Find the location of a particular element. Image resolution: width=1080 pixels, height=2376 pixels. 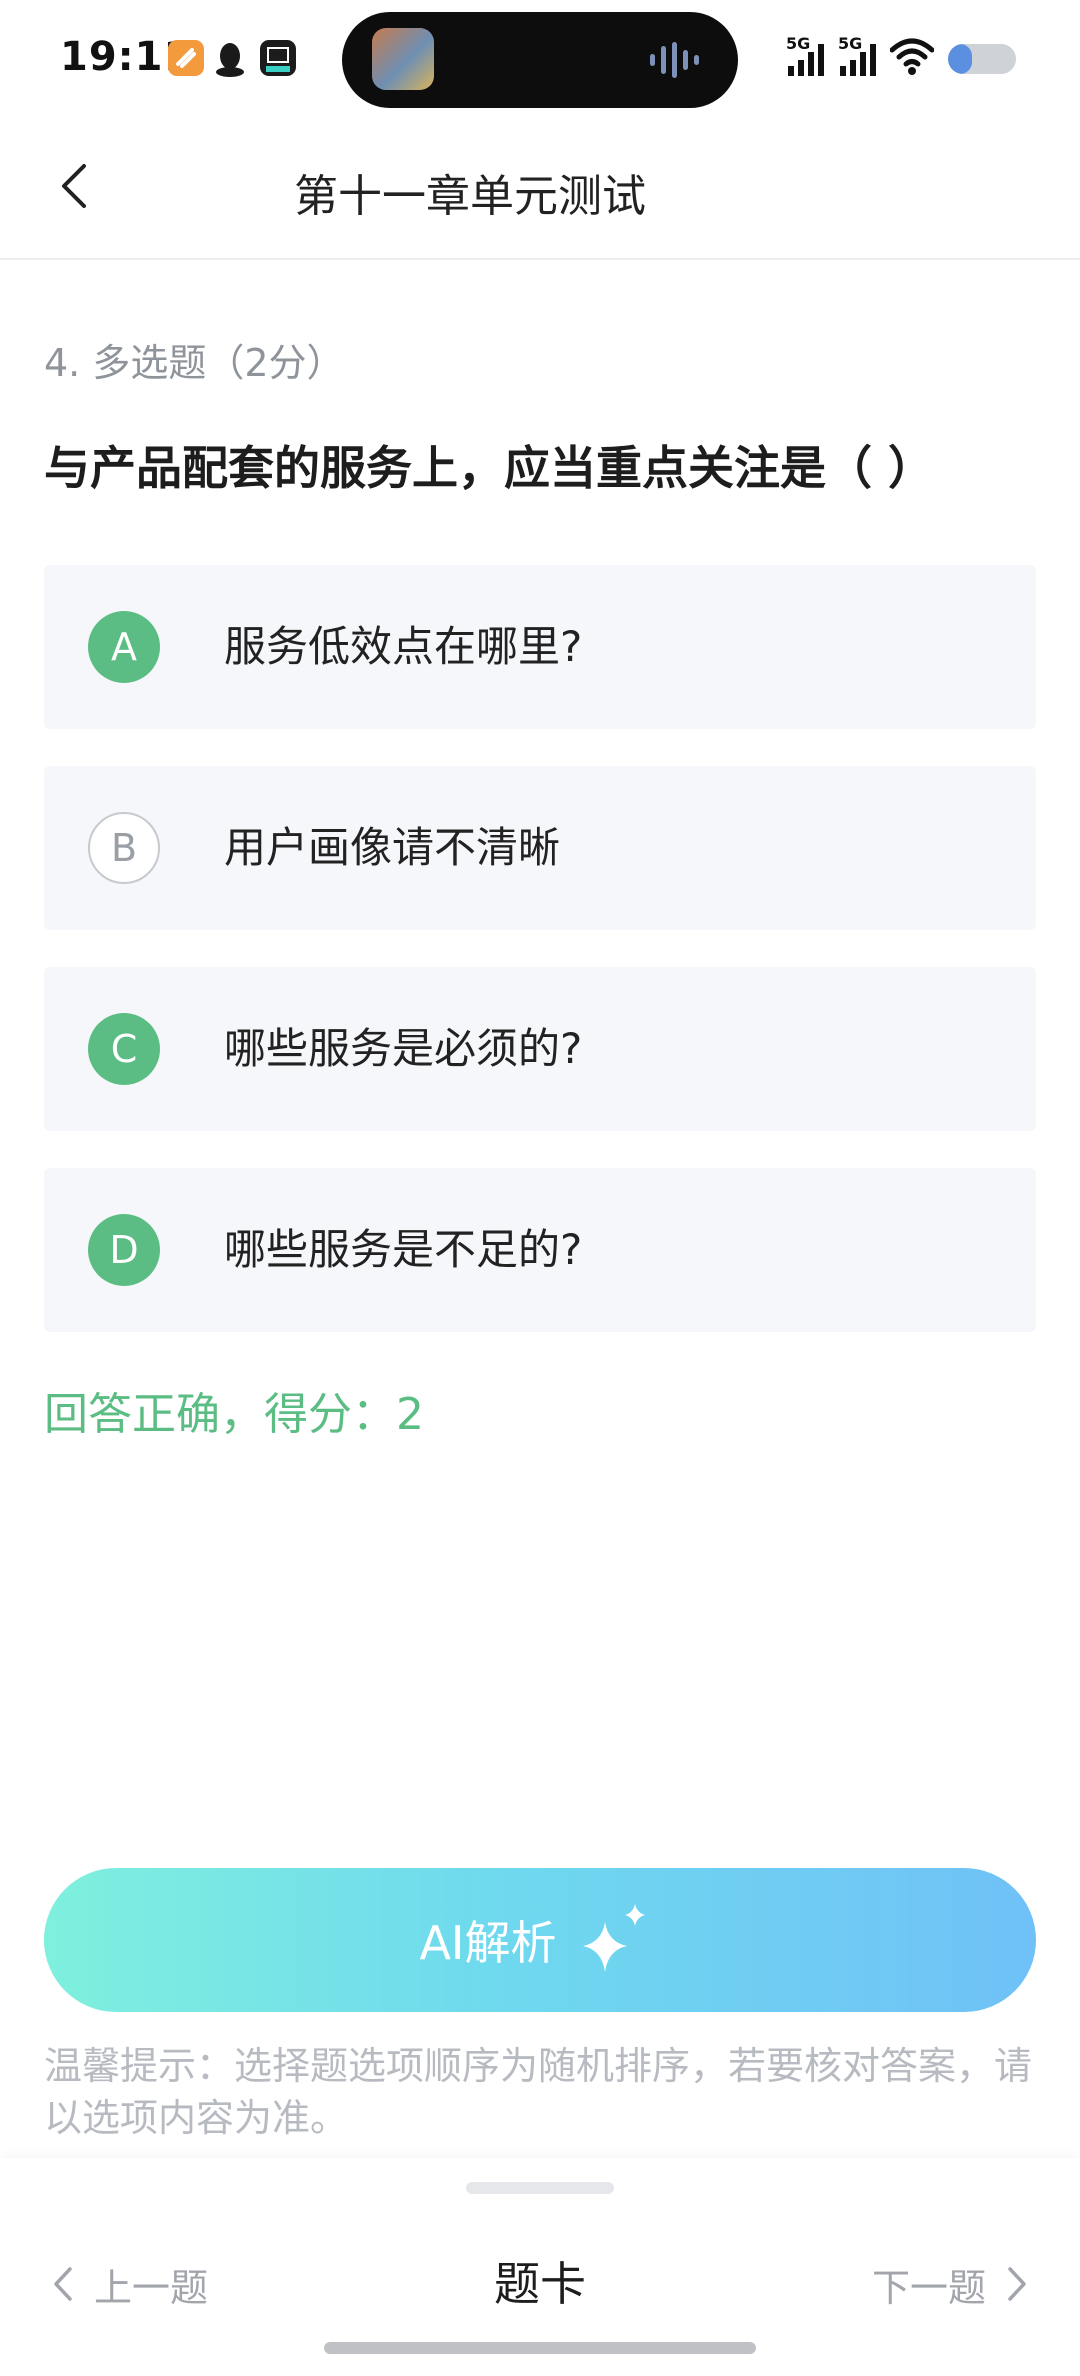

option-text: 哪些服务是不足的? is located at coordinates (403, 1249).